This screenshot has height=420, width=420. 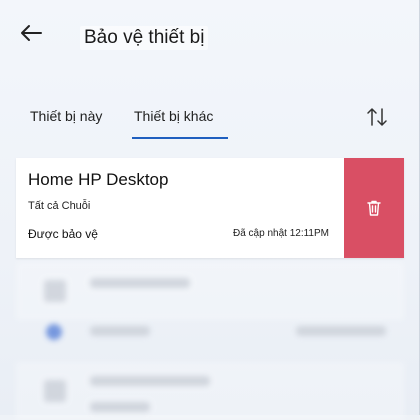 I want to click on tab-other-devices: Thiết bị khác, so click(x=173, y=116).